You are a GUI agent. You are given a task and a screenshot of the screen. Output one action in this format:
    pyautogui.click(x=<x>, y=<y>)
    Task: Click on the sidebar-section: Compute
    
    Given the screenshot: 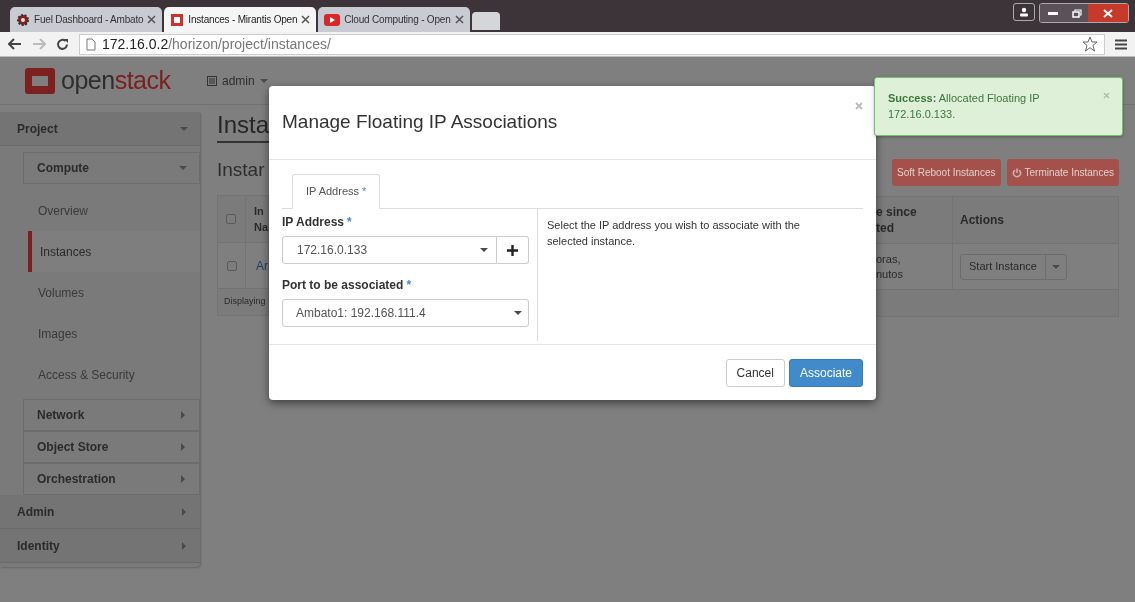 What is the action you would take?
    pyautogui.click(x=111, y=168)
    